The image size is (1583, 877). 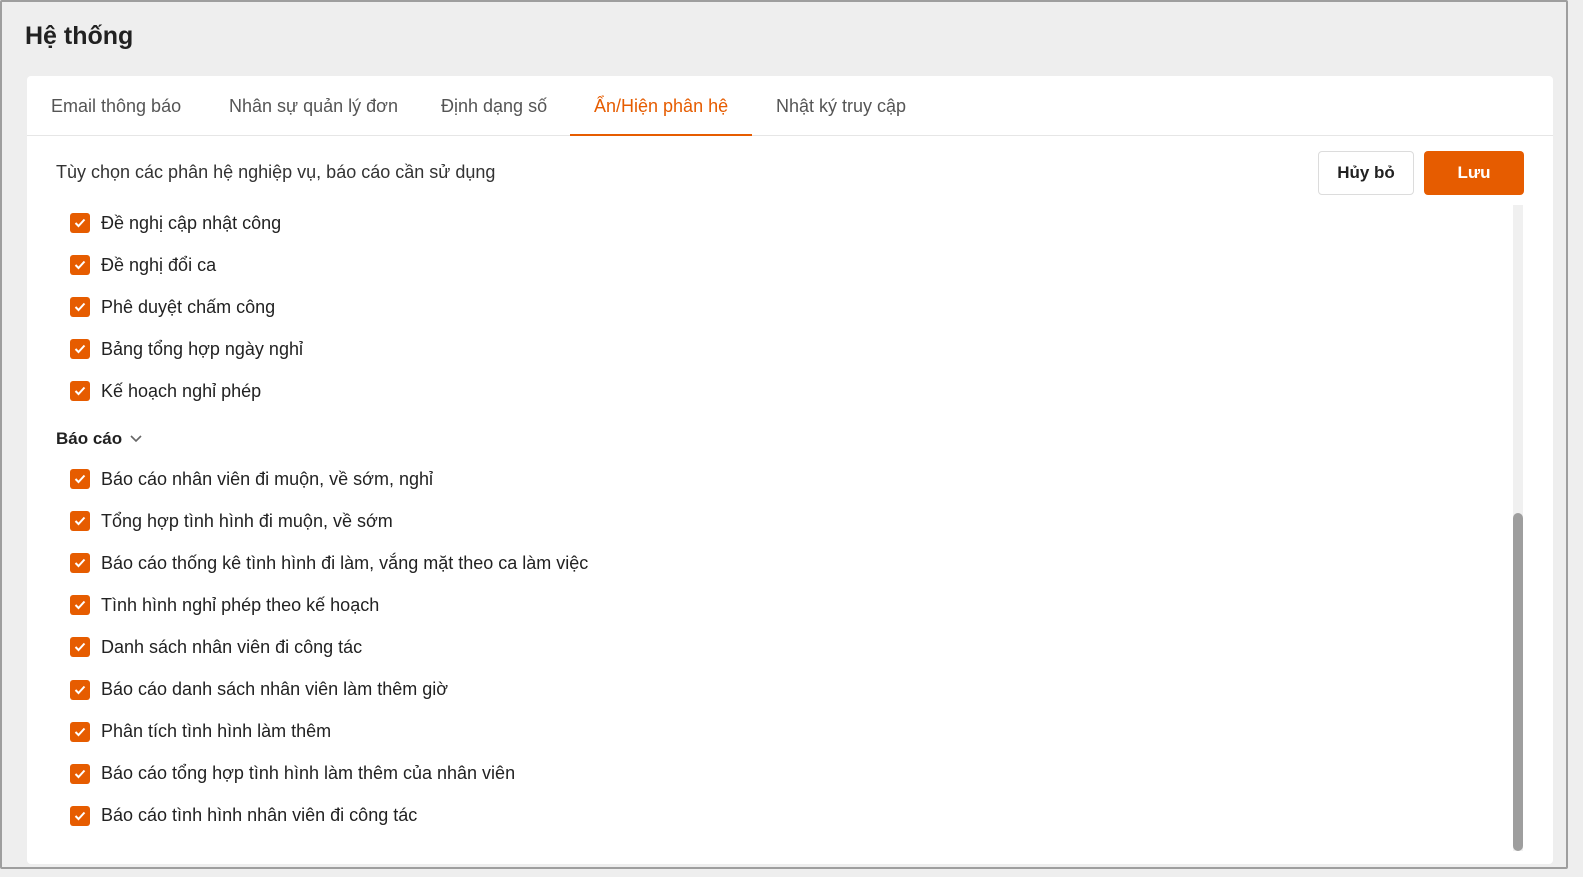 What do you see at coordinates (232, 646) in the screenshot?
I see `checkbox-label: Danh sách nhân viên đi công tác` at bounding box center [232, 646].